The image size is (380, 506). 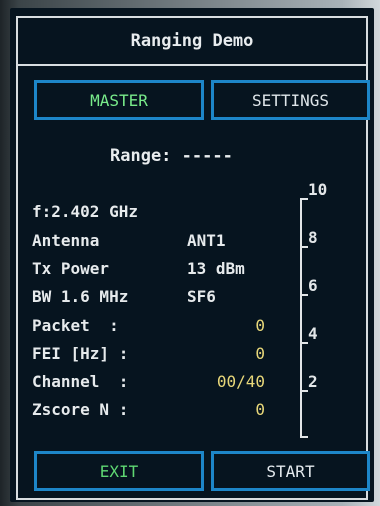 I want to click on packet-value: 0, so click(x=260, y=325).